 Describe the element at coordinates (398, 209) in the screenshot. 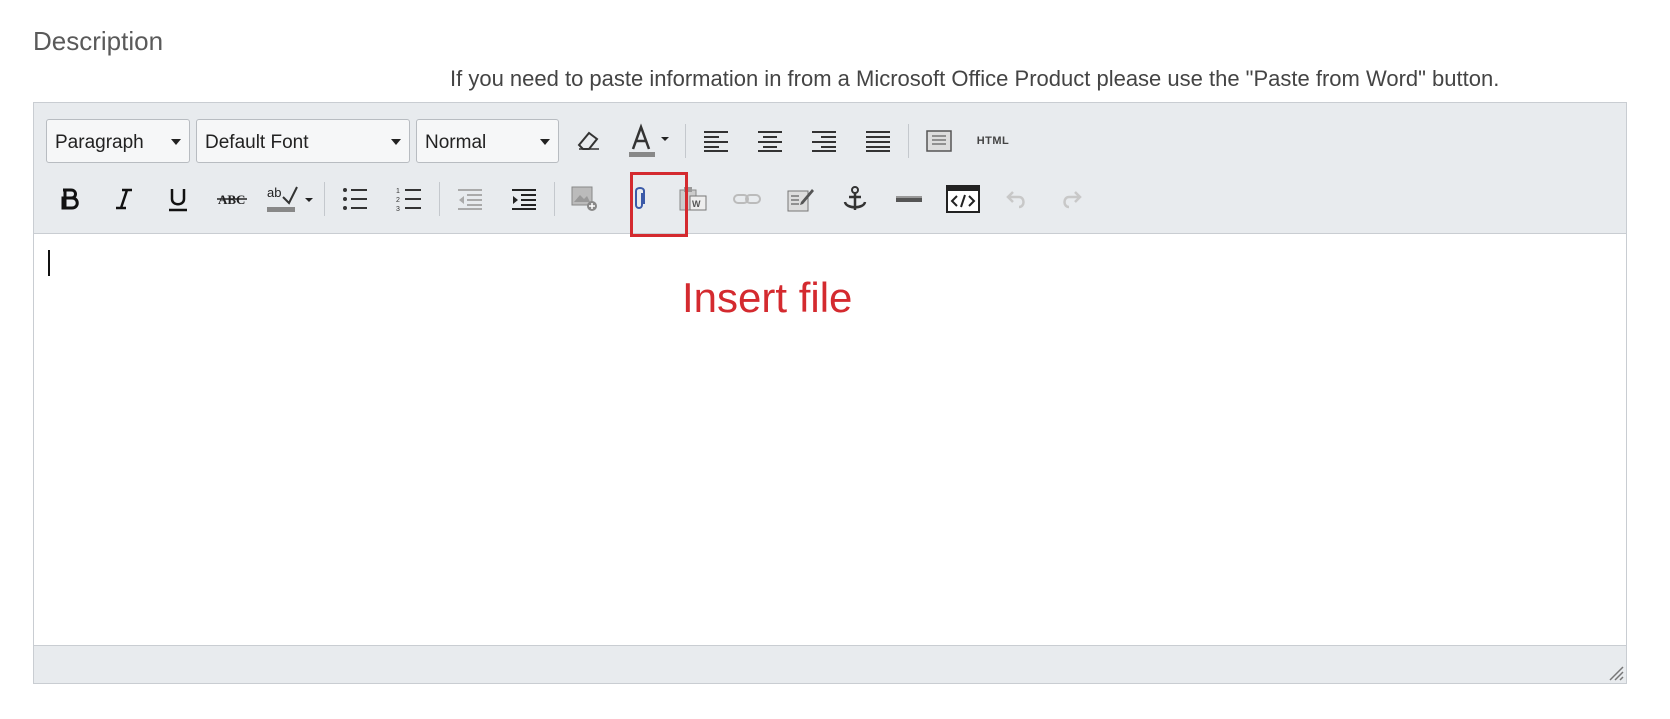

I see `svg-text: 3` at that location.